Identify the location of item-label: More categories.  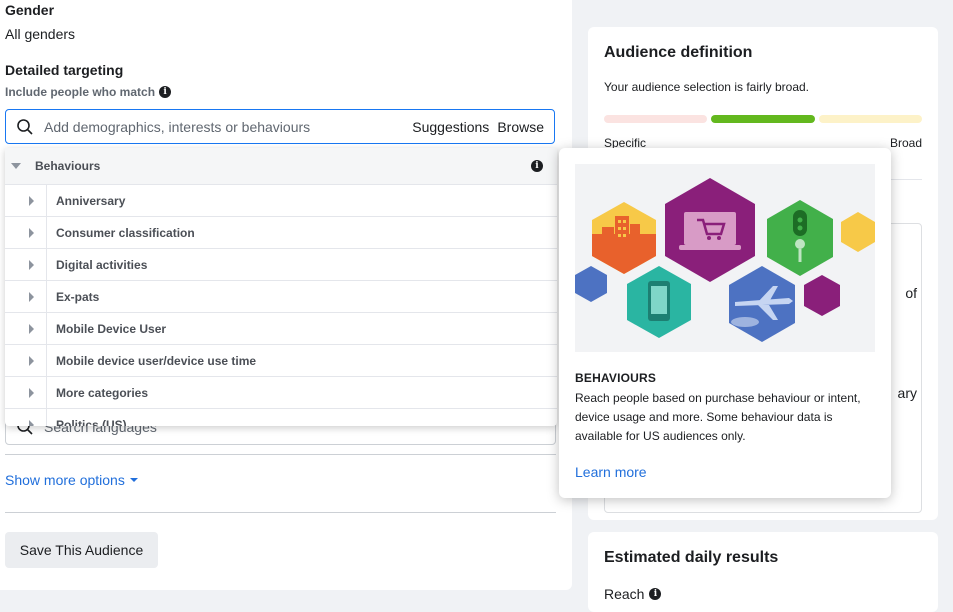
(102, 392).